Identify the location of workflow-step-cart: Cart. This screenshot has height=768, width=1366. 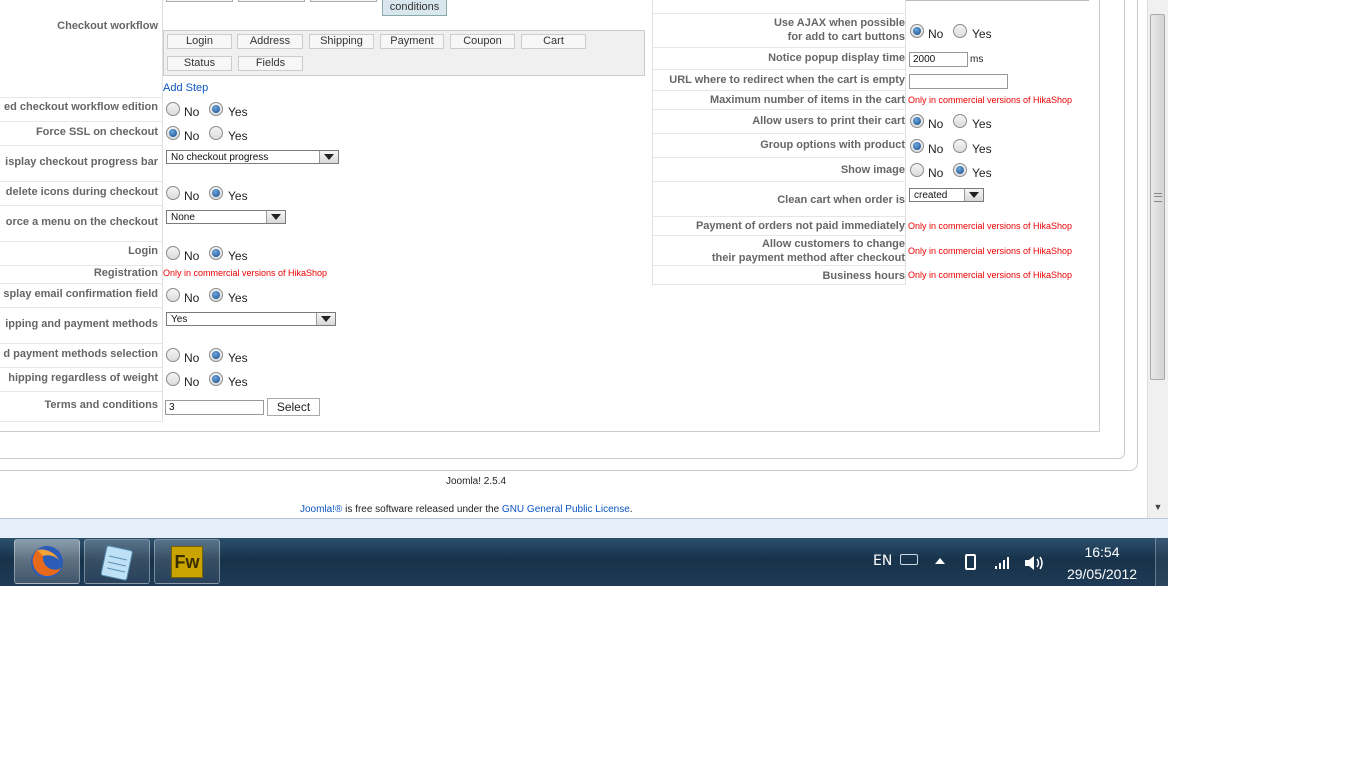
(553, 41).